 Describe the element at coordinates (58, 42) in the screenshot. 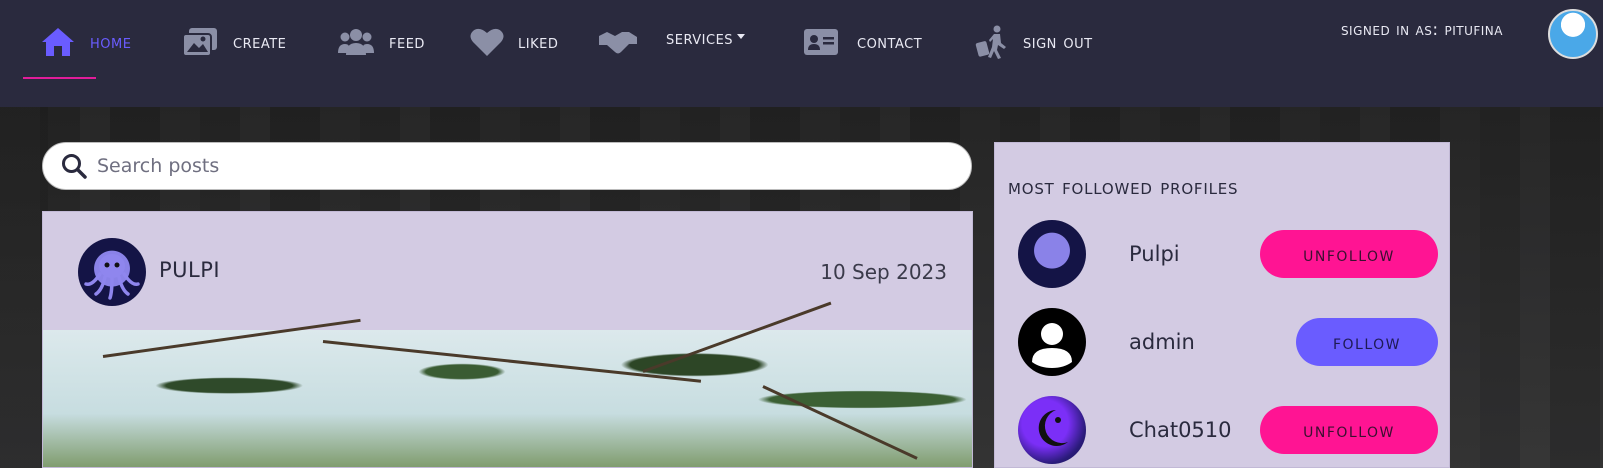

I see `home-icon` at that location.